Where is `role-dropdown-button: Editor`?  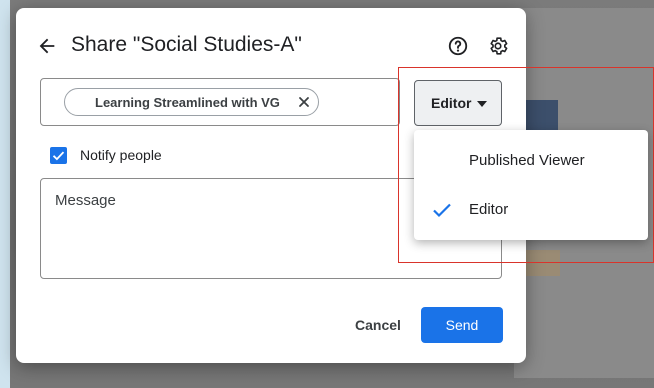 role-dropdown-button: Editor is located at coordinates (458, 103).